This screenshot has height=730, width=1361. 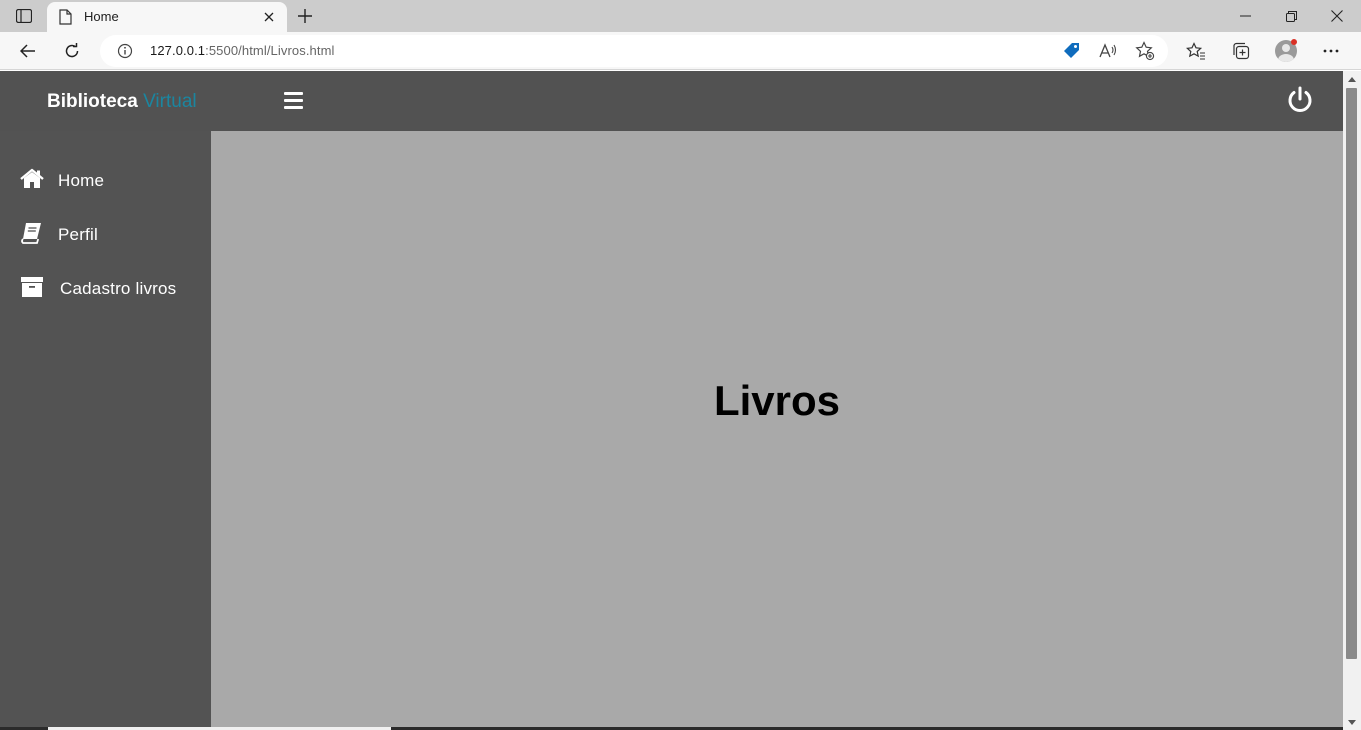 I want to click on profile-notification-dot, so click(x=1294, y=42).